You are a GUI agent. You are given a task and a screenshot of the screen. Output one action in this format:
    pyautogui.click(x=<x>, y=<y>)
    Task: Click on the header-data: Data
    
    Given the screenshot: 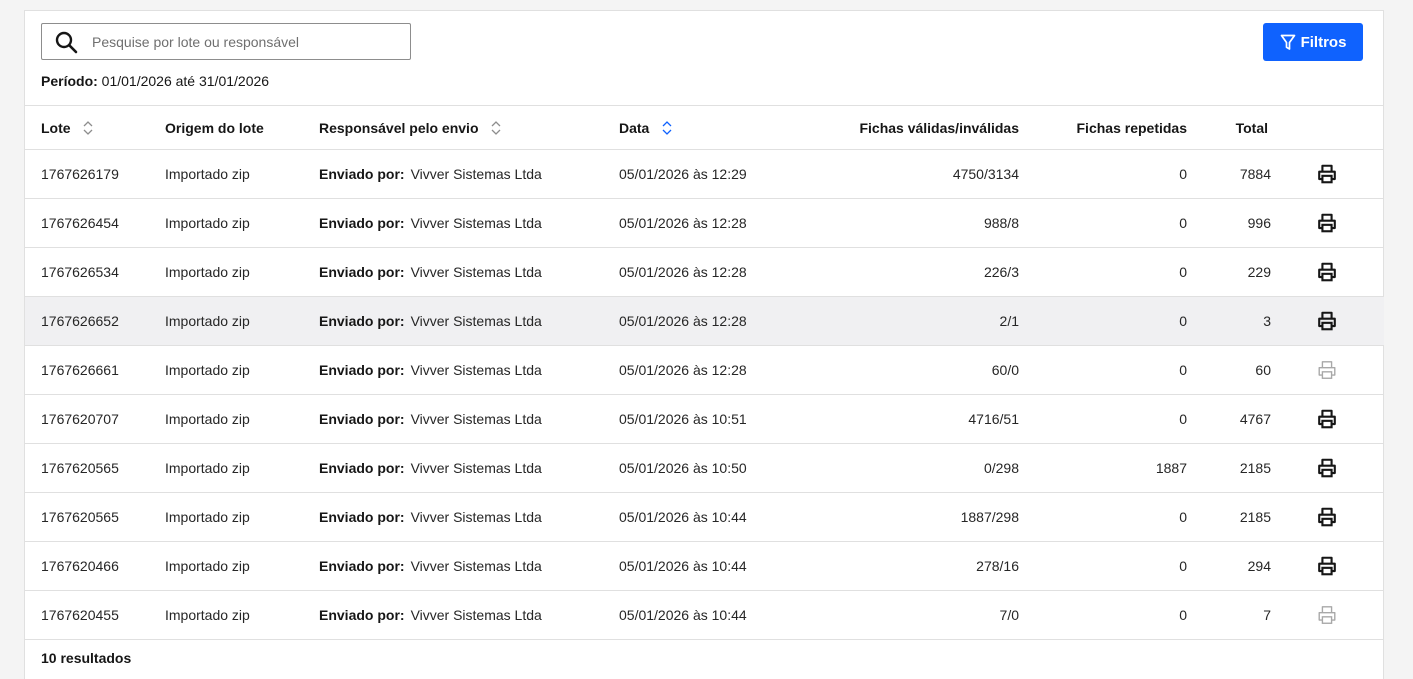 What is the action you would take?
    pyautogui.click(x=699, y=127)
    